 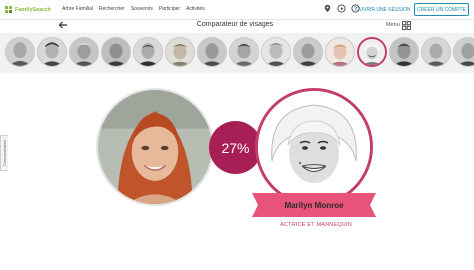 What do you see at coordinates (383, 10) in the screenshot?
I see `sign-in-button: OUVRIR UNE SESSION` at bounding box center [383, 10].